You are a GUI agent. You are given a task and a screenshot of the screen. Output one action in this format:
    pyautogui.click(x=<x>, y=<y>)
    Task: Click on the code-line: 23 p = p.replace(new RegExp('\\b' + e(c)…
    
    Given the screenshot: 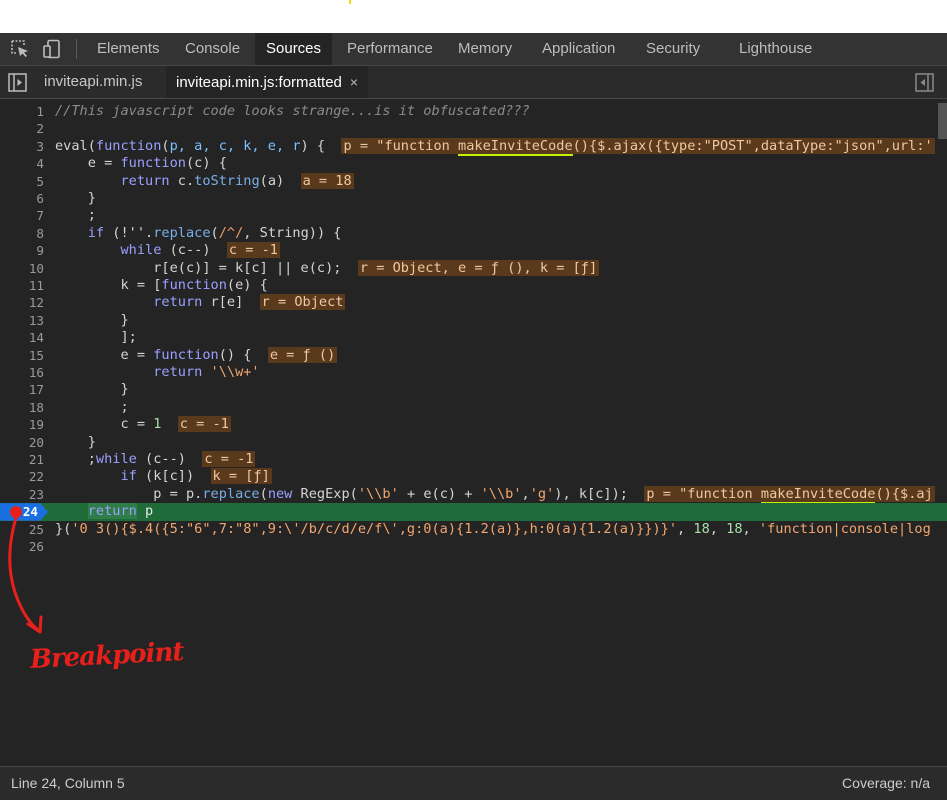 What is the action you would take?
    pyautogui.click(x=473, y=494)
    